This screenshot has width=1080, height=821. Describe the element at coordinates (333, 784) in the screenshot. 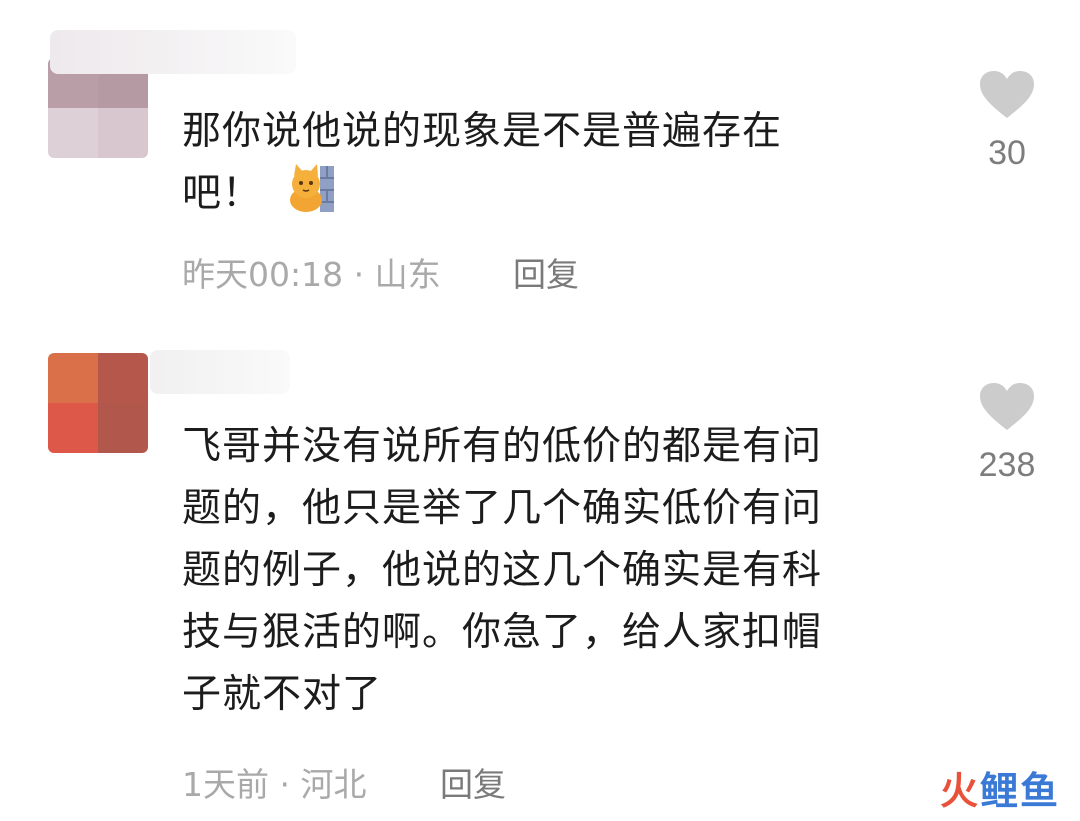

I see `comment-location: 河北` at that location.